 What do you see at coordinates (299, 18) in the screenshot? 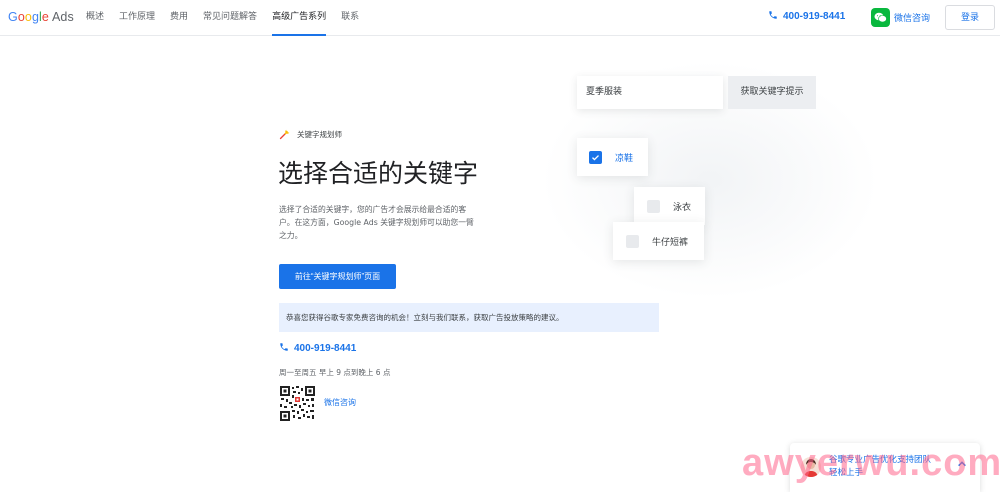
I see `nav-item-advanced-campaigns: 高级广告系列` at bounding box center [299, 18].